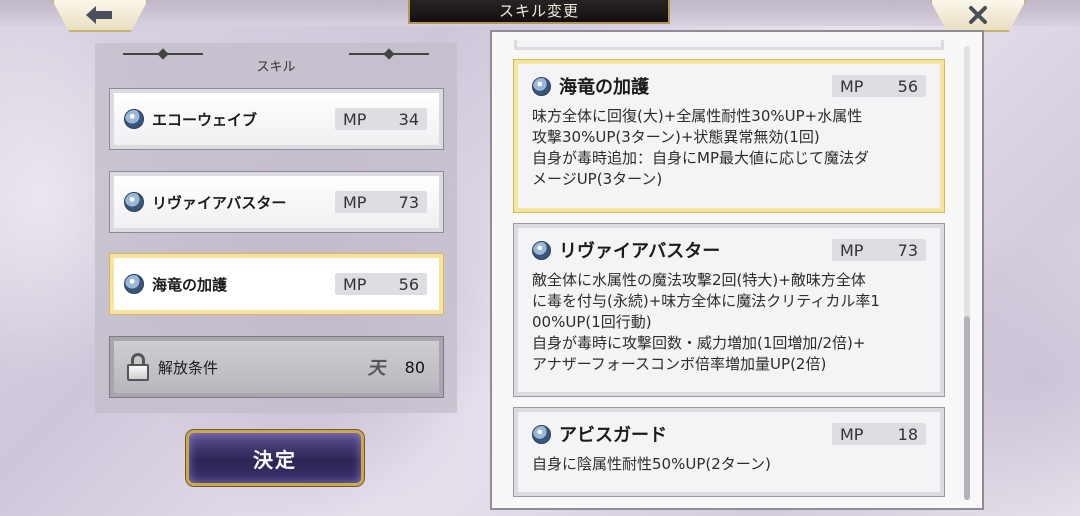  What do you see at coordinates (381, 119) in the screenshot?
I see `mp-badge: MP 34` at bounding box center [381, 119].